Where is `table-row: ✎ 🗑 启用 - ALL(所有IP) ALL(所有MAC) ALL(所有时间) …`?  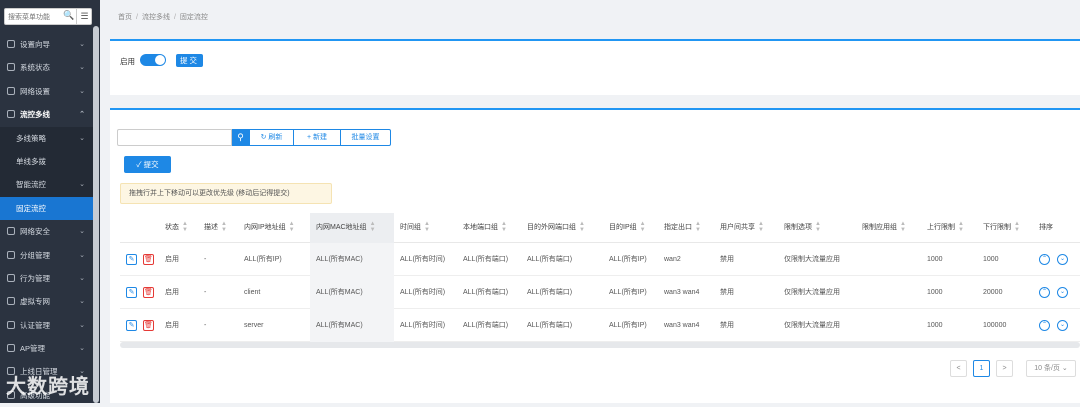 table-row: ✎ 🗑 启用 - ALL(所有IP) ALL(所有MAC) ALL(所有时间) … is located at coordinates (600, 259).